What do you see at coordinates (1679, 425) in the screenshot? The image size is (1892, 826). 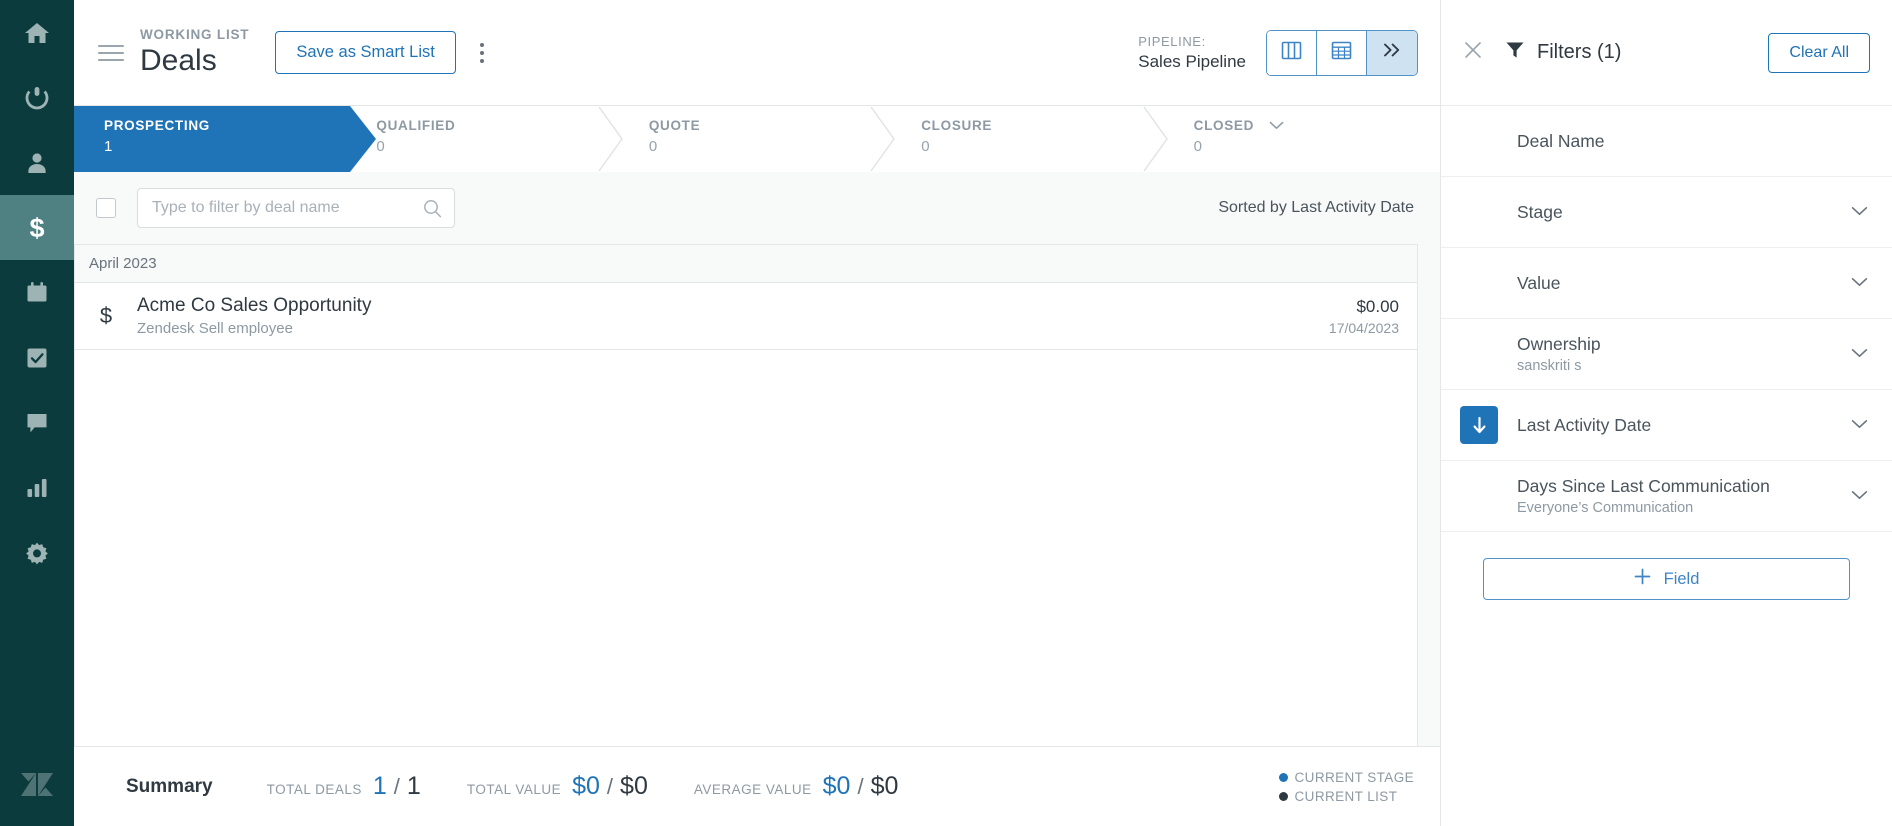 I see `filter-row-body: Last Activity Date` at bounding box center [1679, 425].